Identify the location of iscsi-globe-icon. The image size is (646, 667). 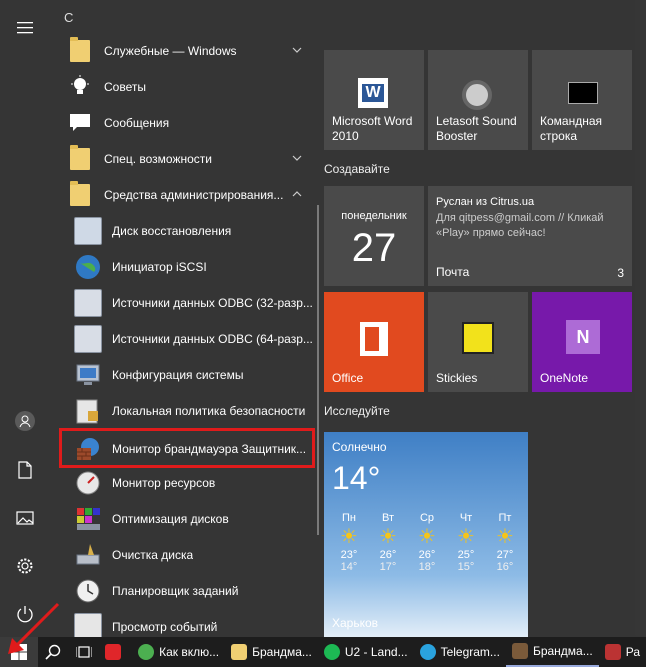
(88, 267).